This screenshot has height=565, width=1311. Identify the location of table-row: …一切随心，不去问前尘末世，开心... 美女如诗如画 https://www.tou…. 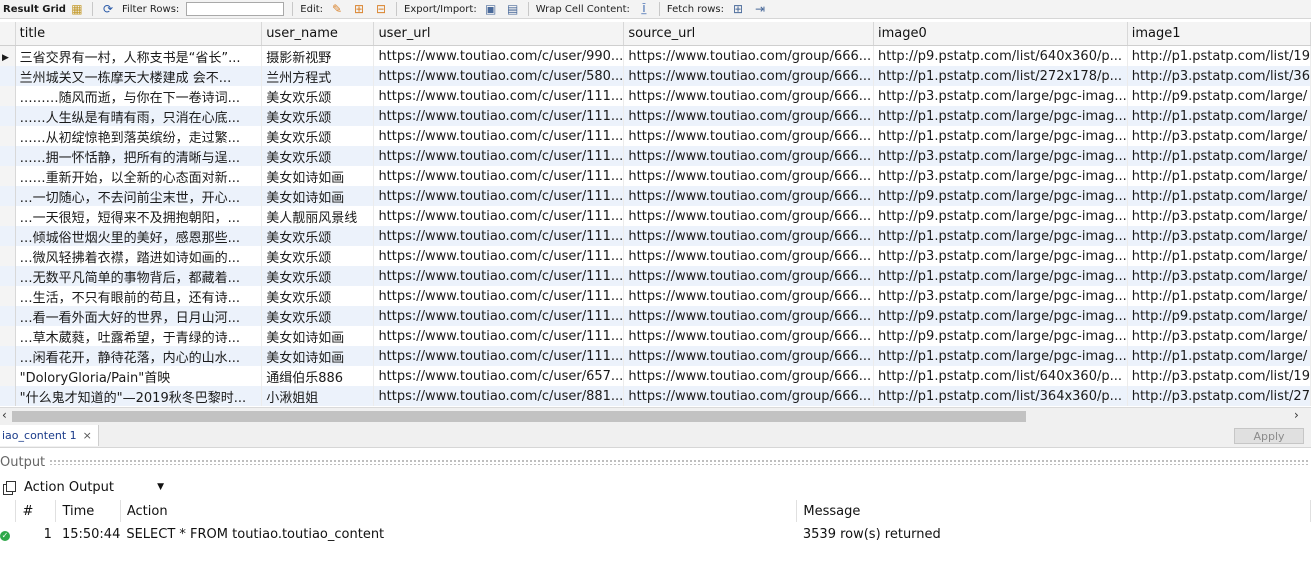
(655, 196).